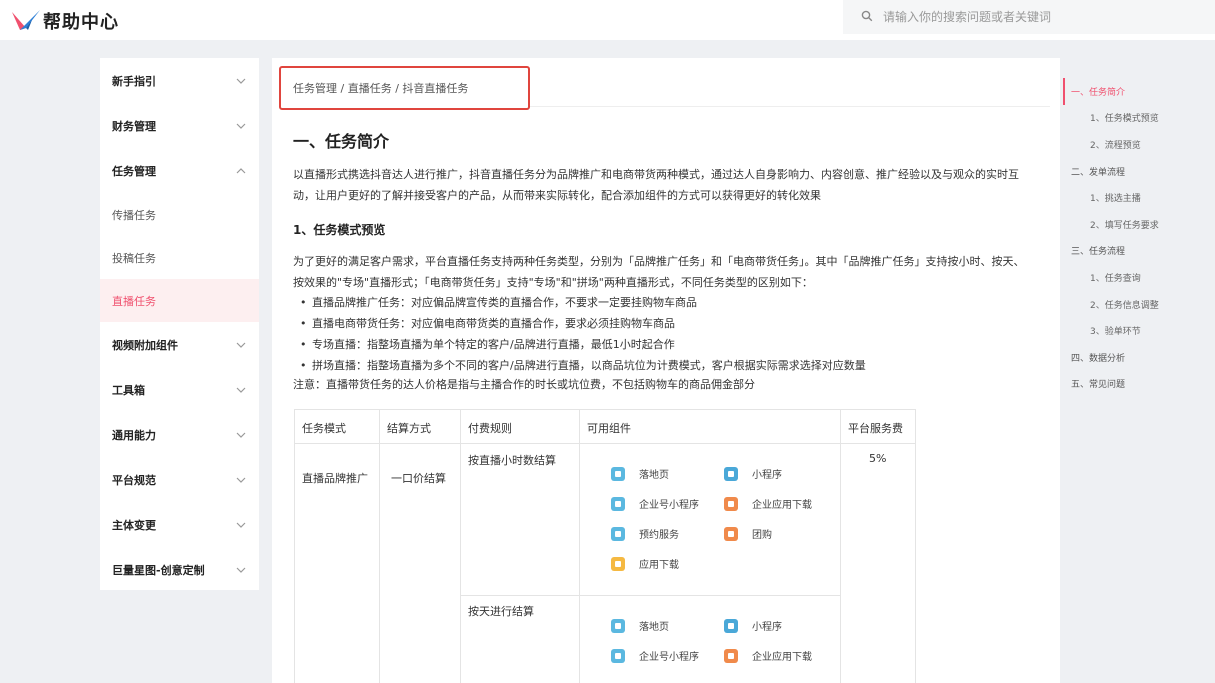 The width and height of the screenshot is (1215, 683). What do you see at coordinates (128, 390) in the screenshot?
I see `sidebar-item-label: 工具箱` at bounding box center [128, 390].